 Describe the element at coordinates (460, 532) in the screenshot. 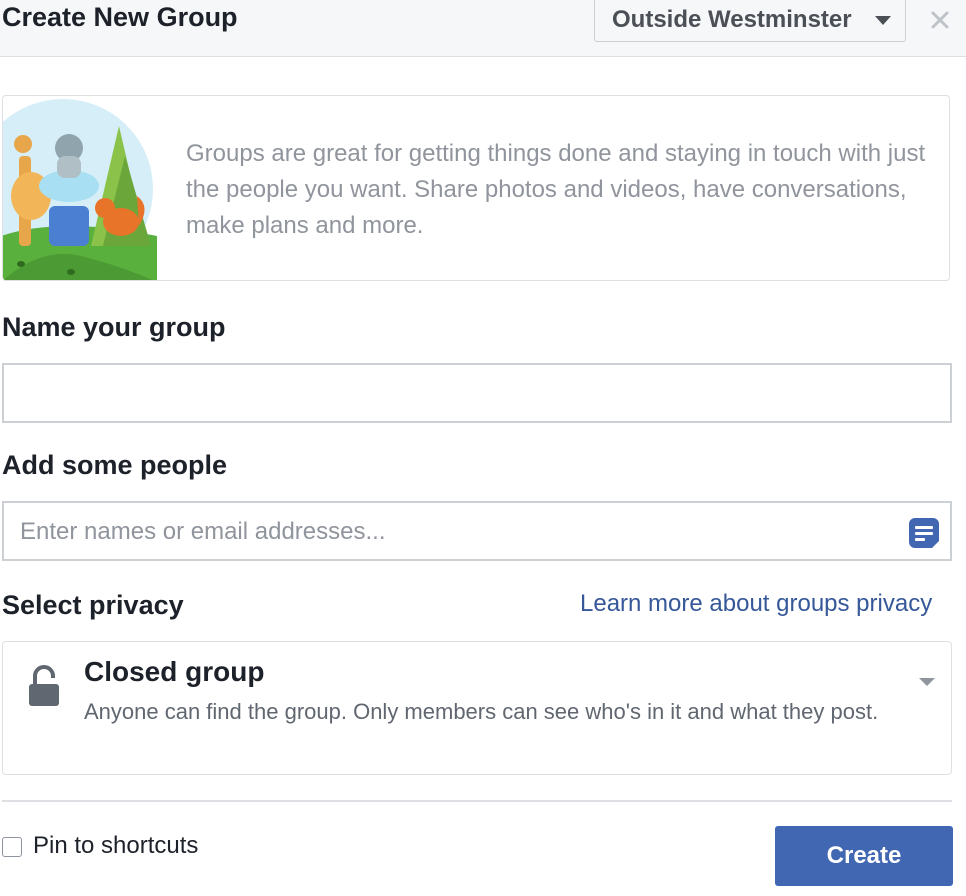

I see `add-people-input` at that location.